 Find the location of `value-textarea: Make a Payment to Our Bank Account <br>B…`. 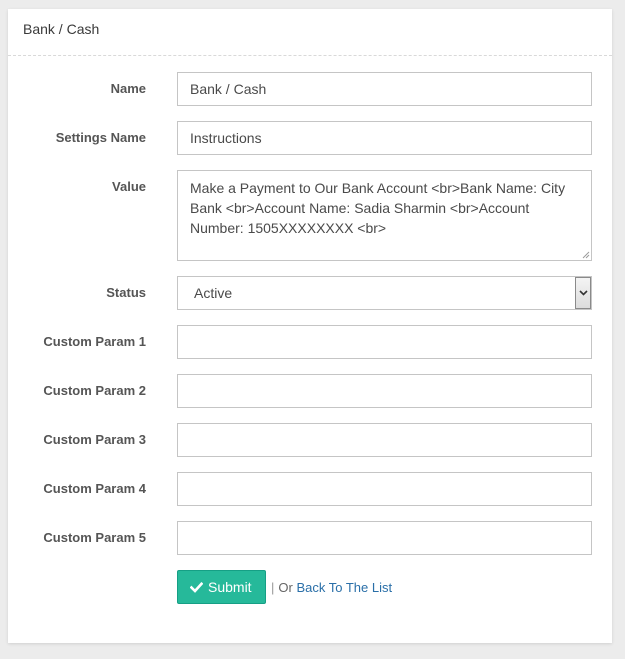

value-textarea: Make a Payment to Our Bank Account <br>B… is located at coordinates (384, 215).